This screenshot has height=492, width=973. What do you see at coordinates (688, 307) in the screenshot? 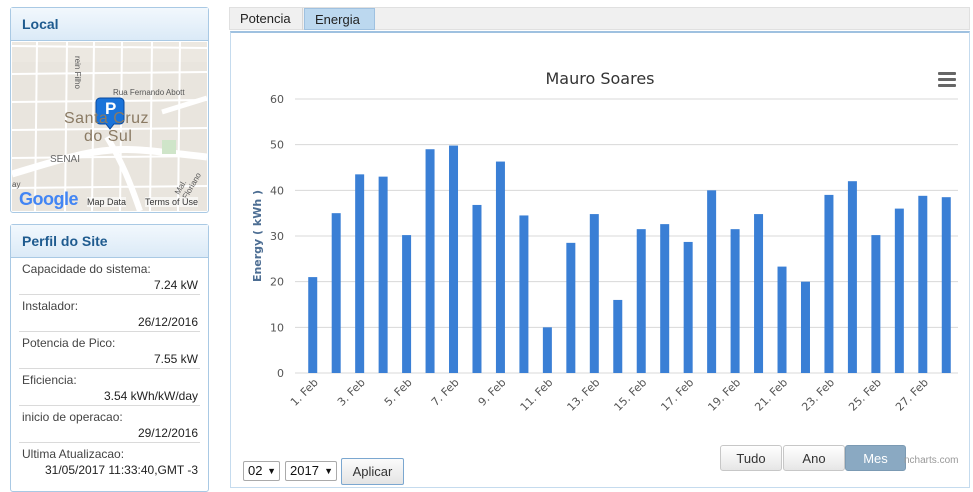
I see `bar-17-feb` at bounding box center [688, 307].